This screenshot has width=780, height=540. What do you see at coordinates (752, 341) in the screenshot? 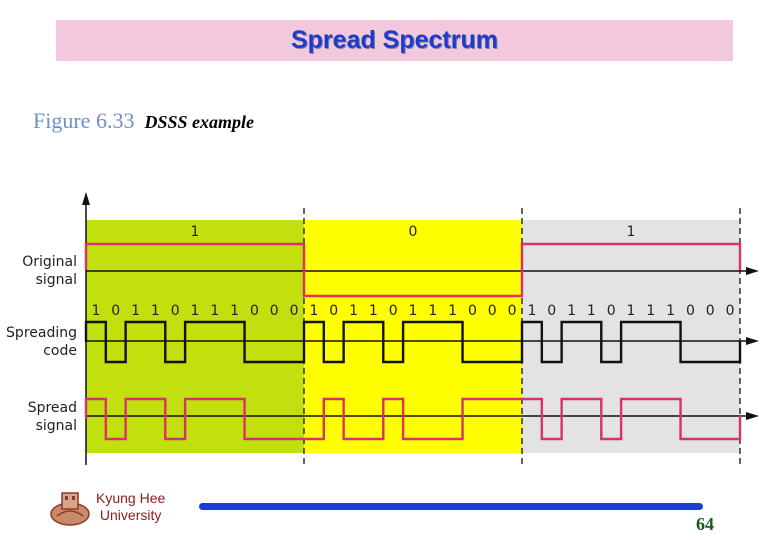
I see `baseline-arrow-spreading-icon` at bounding box center [752, 341].